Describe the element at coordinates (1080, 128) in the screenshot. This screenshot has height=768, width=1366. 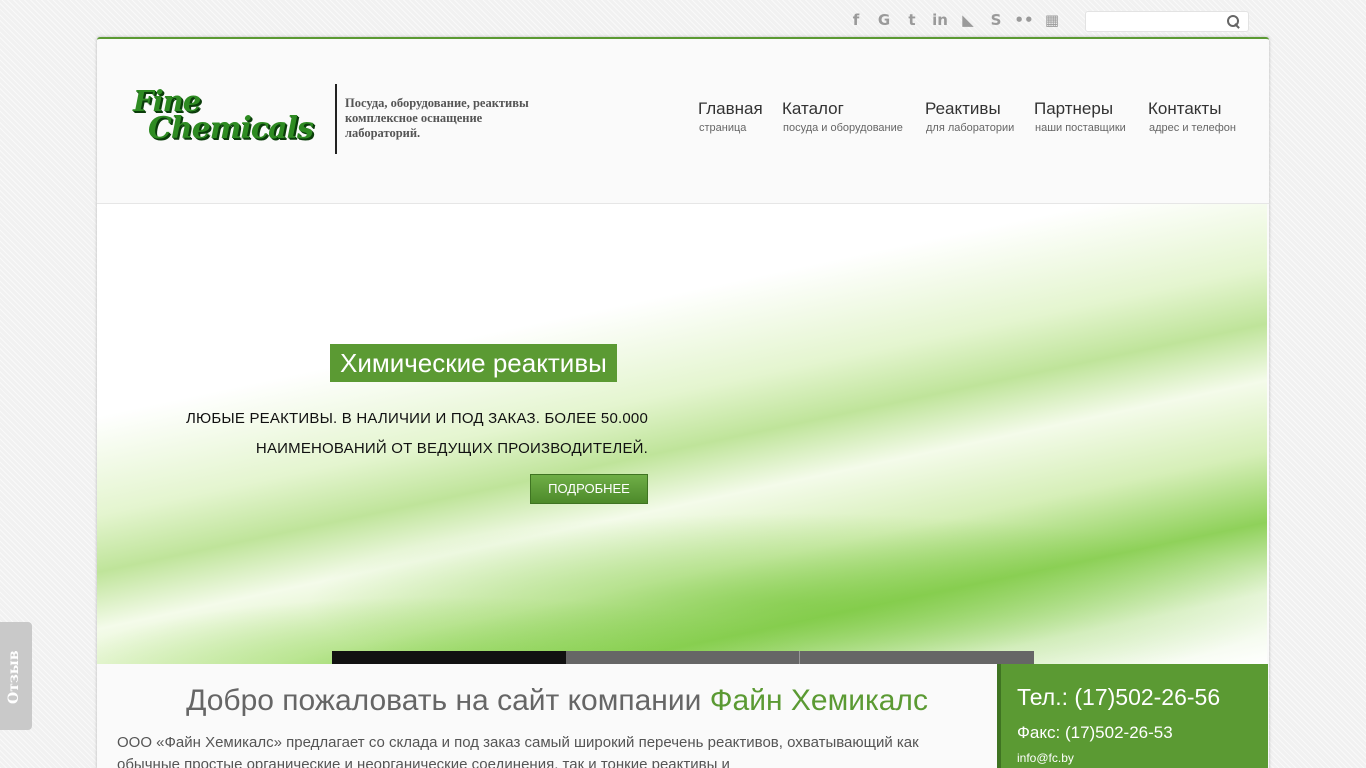
I see `nav-subtitle: наши поставщики` at that location.